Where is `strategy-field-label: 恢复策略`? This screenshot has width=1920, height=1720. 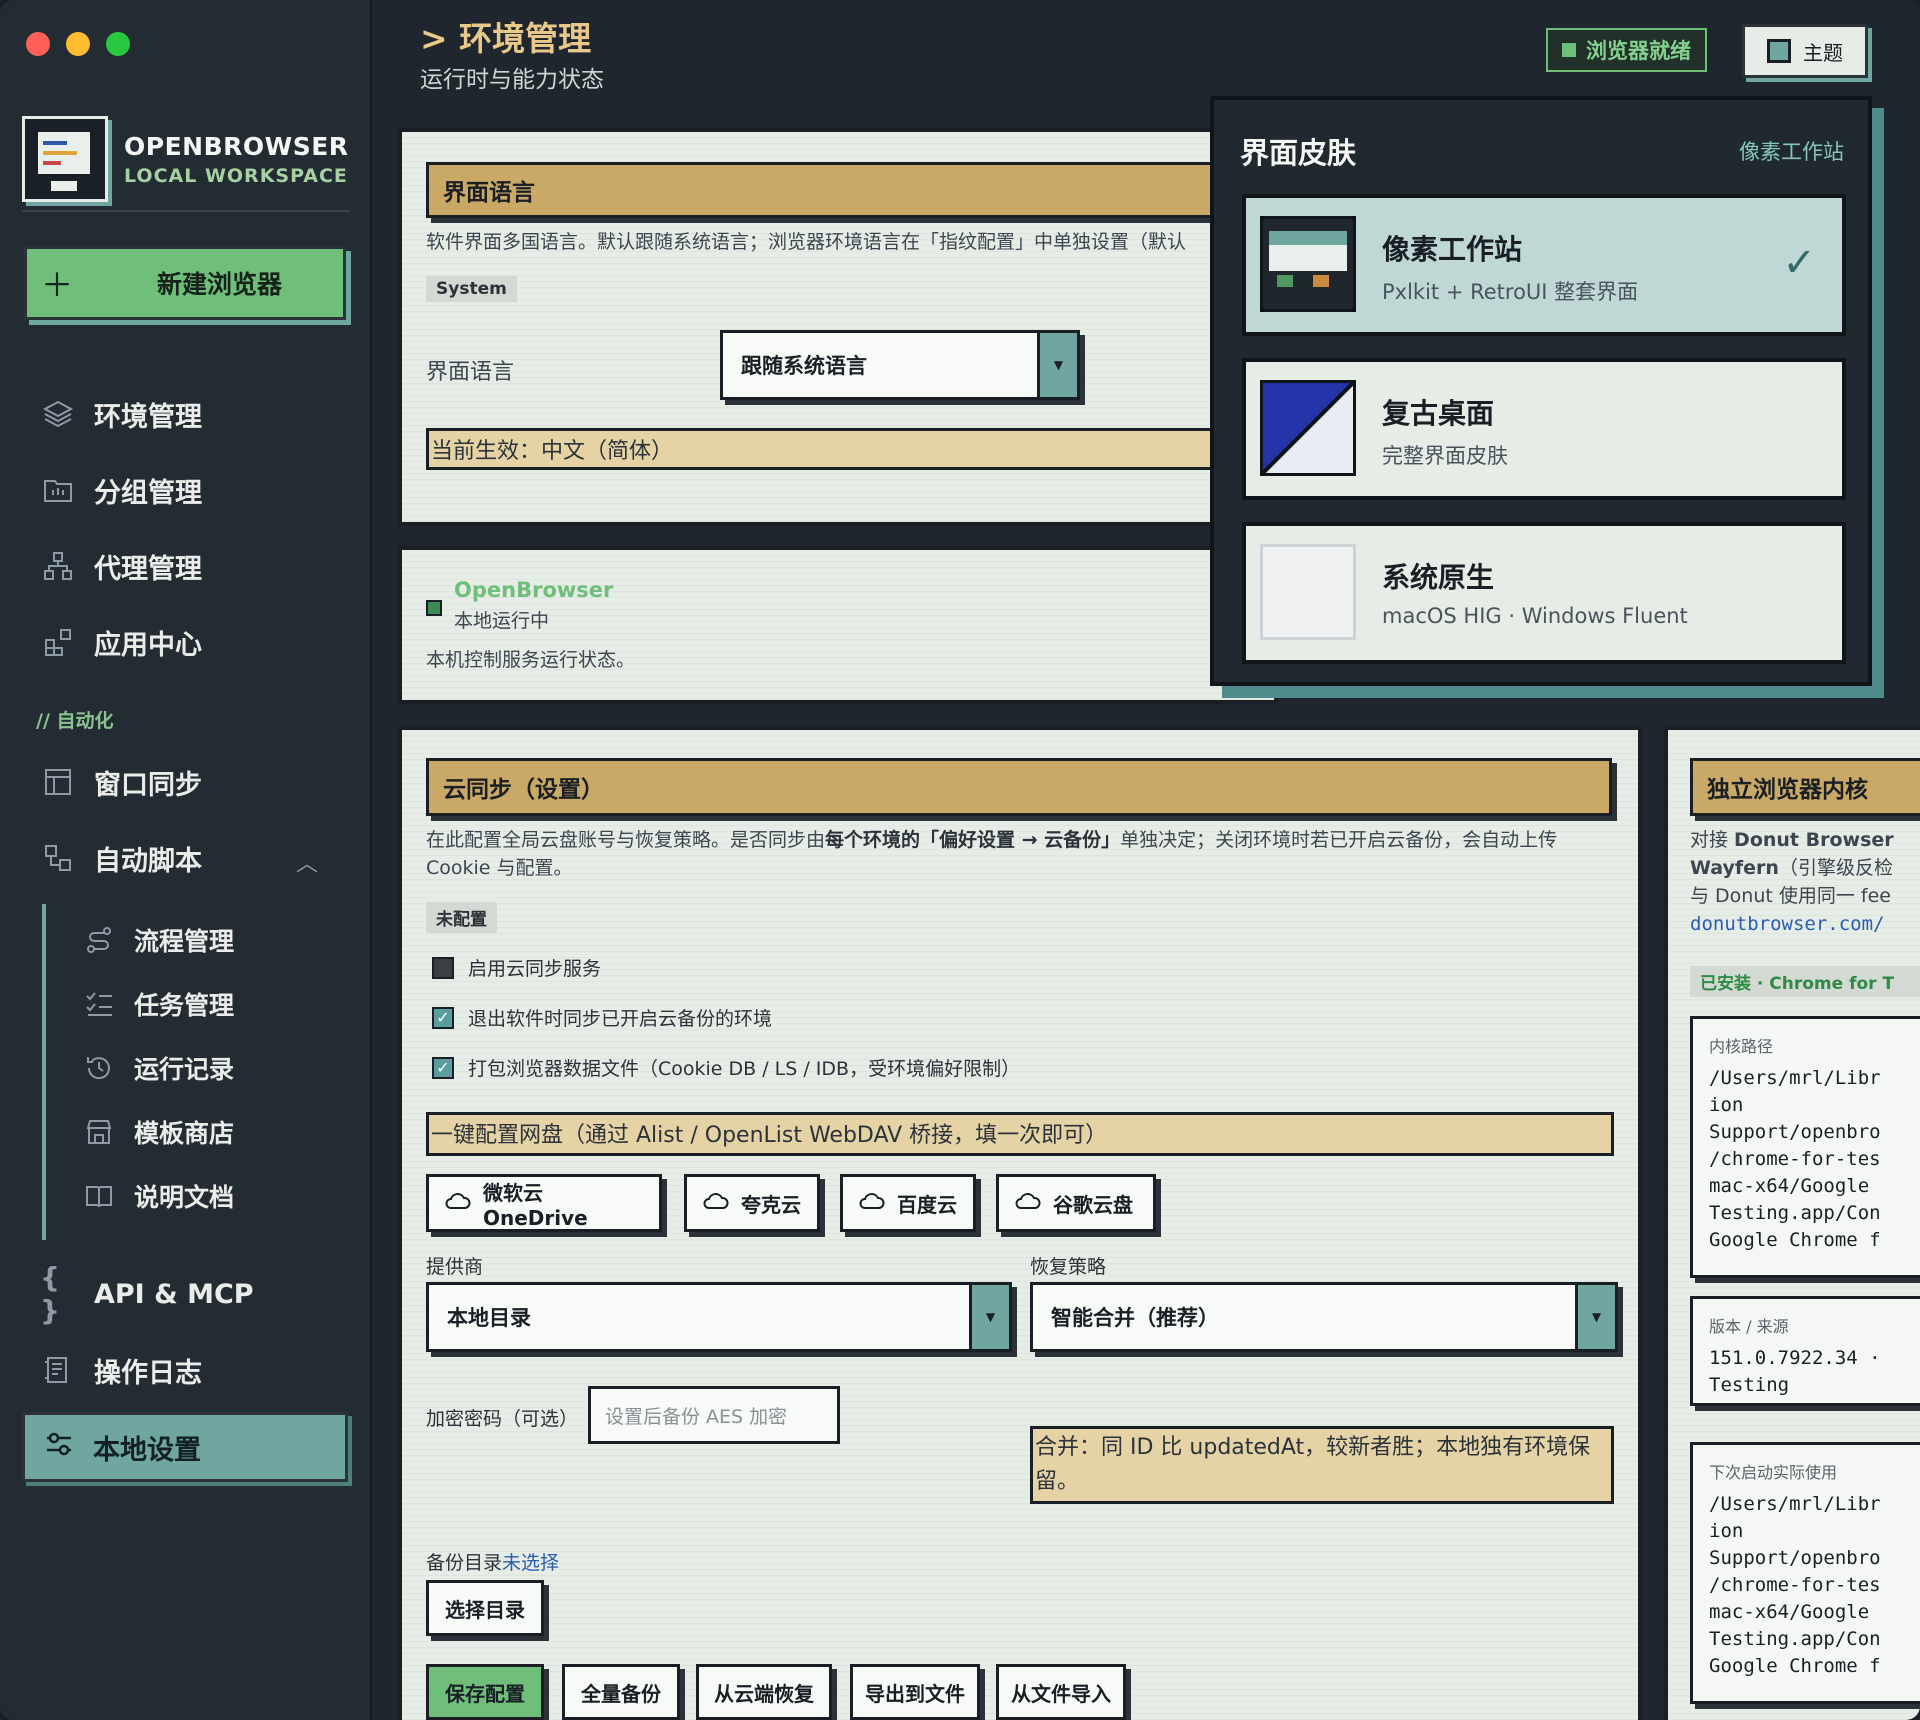 strategy-field-label: 恢复策略 is located at coordinates (1068, 1267).